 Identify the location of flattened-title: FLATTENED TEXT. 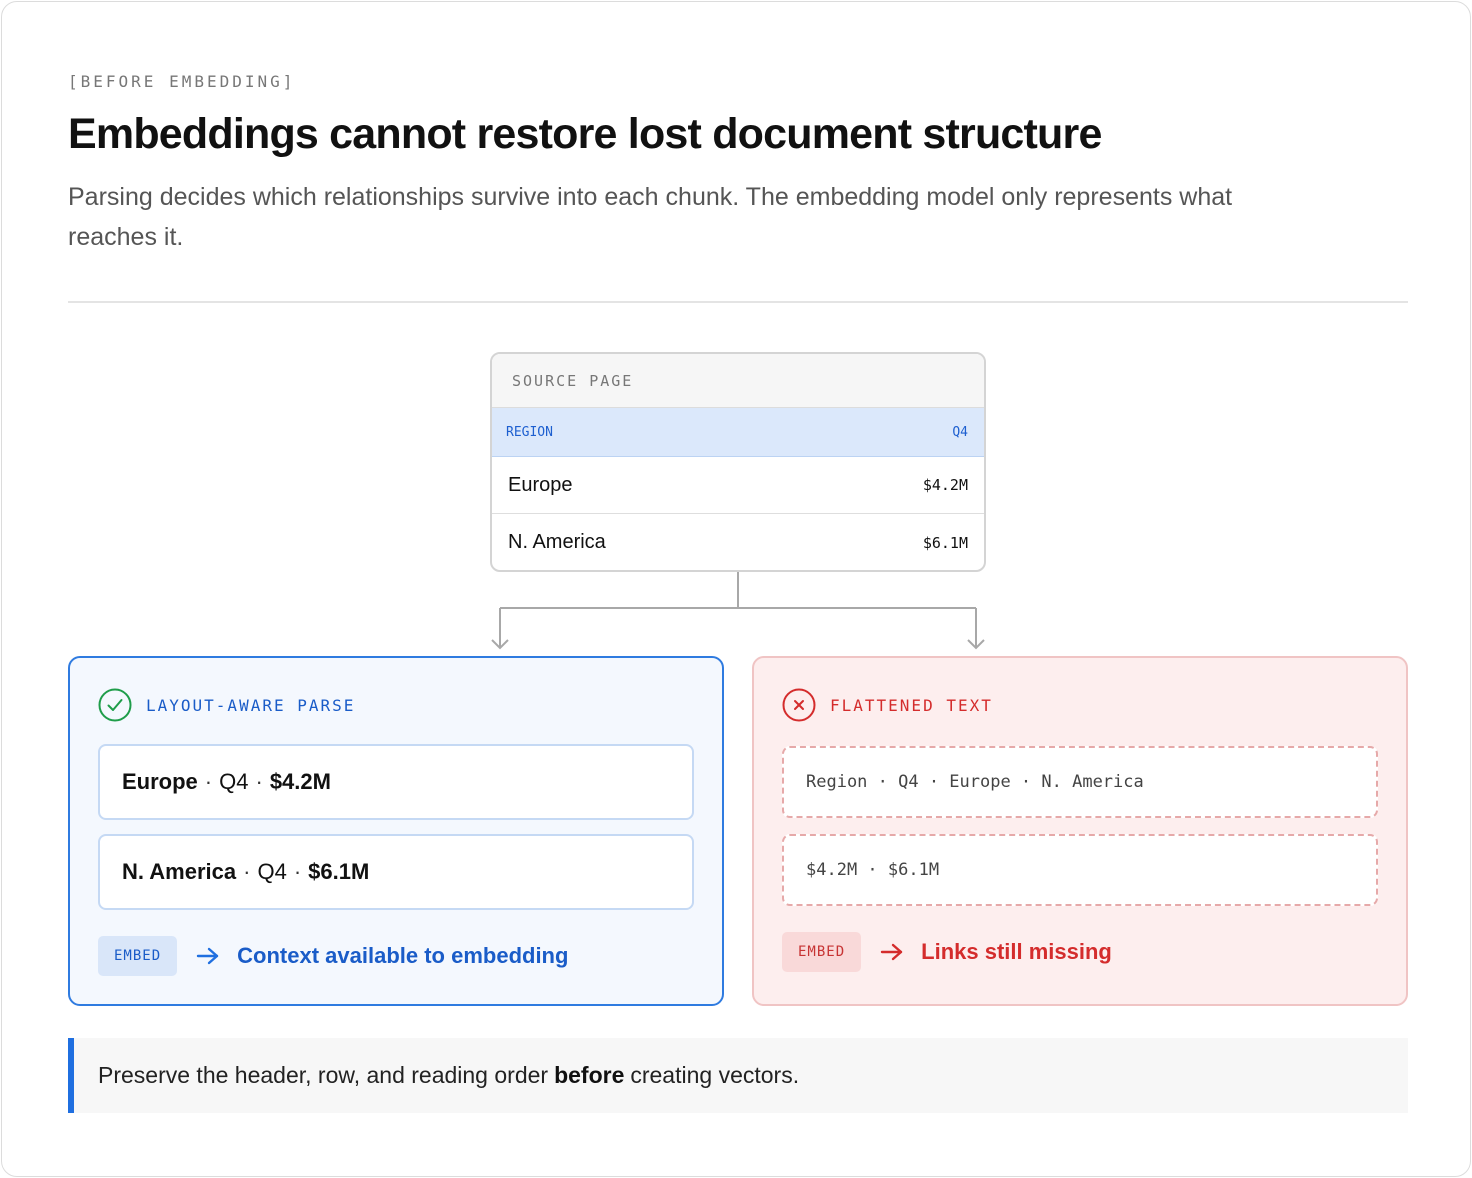
(887, 705).